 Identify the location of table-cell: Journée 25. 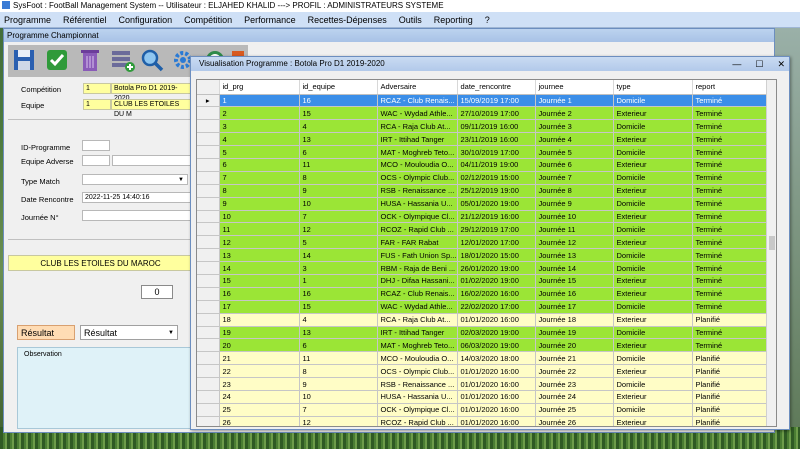
(574, 410).